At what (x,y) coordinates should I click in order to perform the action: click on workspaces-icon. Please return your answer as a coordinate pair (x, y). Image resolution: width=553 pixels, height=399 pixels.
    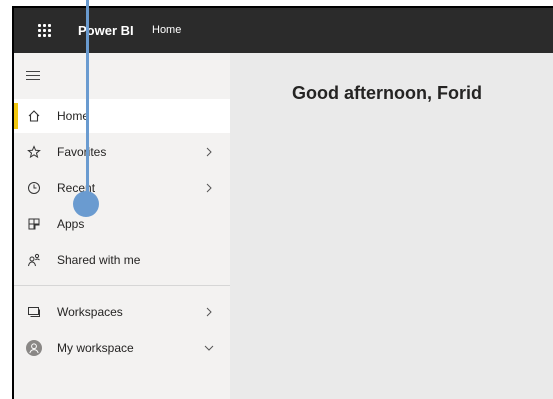
    Looking at the image, I should click on (34, 312).